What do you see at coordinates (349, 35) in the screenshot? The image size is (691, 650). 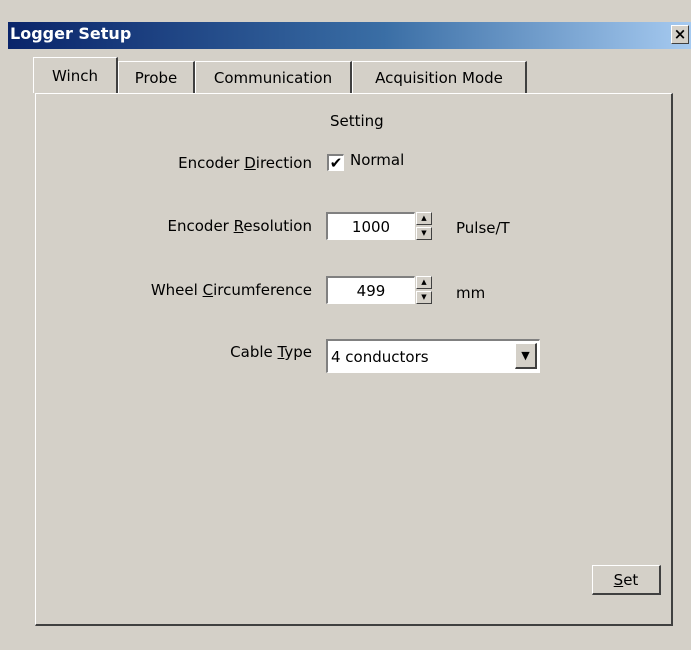 I see `title-bar: Logger Setup ×` at bounding box center [349, 35].